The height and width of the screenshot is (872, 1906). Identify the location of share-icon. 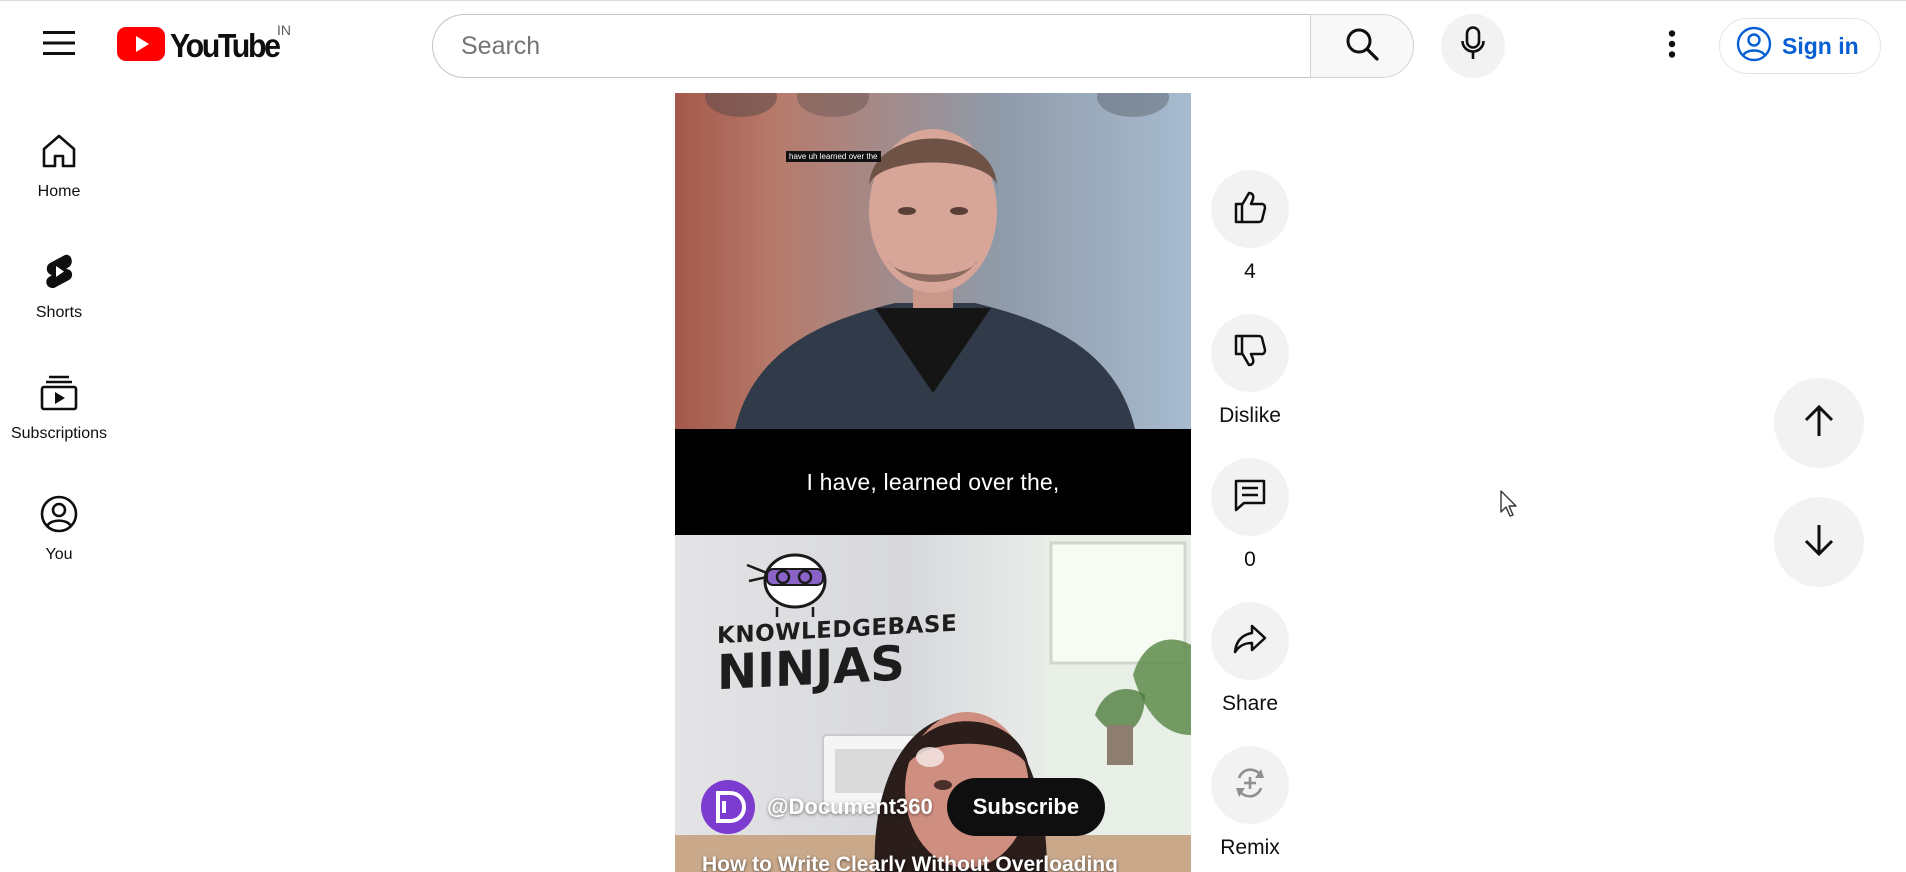
(1250, 641).